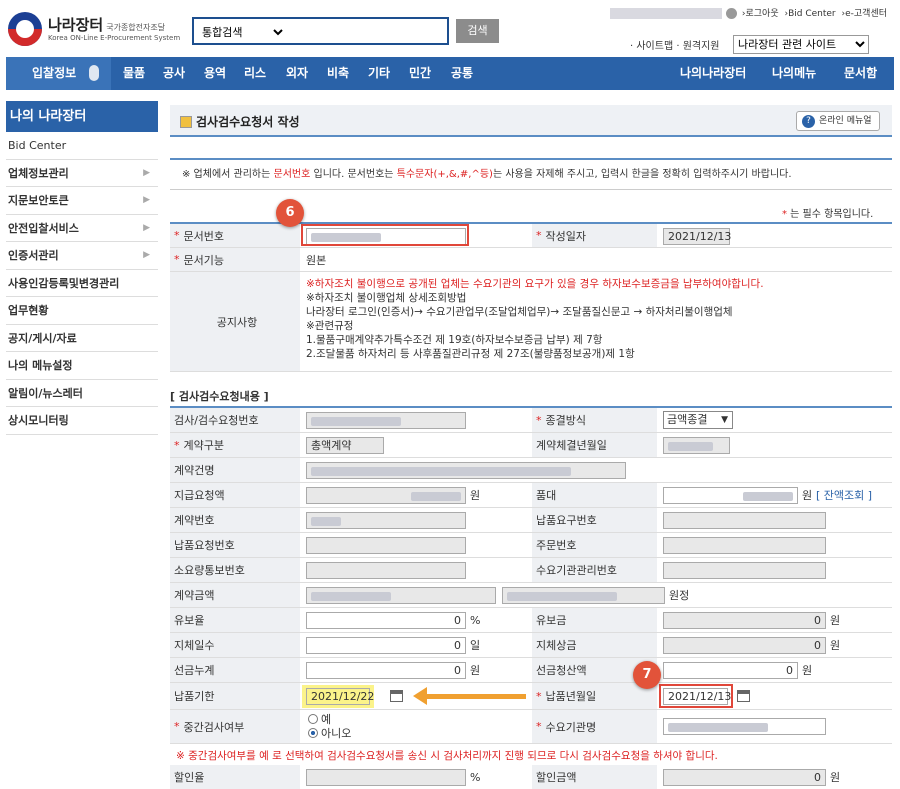  Describe the element at coordinates (82, 421) in the screenshot. I see `sidebar-item-monitoring: 상시모니터링` at that location.